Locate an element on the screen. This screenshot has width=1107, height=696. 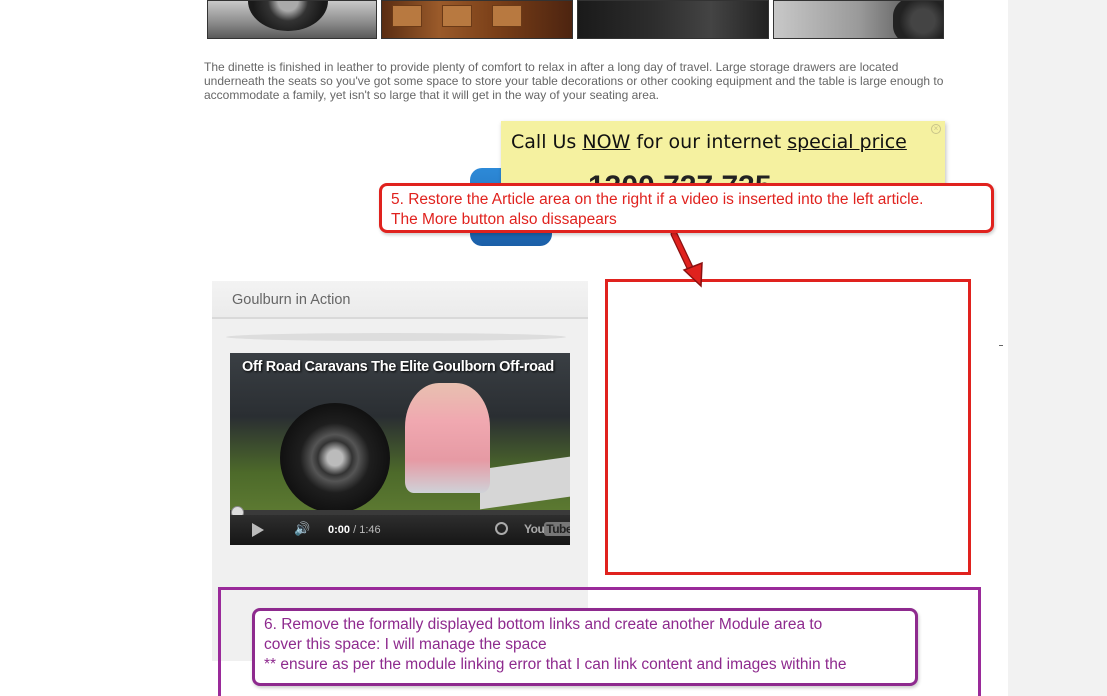
module-divider-shadow is located at coordinates (396, 337).